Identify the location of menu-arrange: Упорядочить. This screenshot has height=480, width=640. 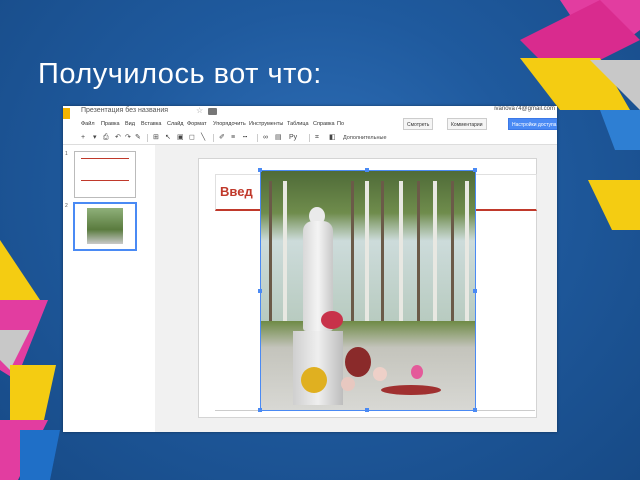
(229, 124).